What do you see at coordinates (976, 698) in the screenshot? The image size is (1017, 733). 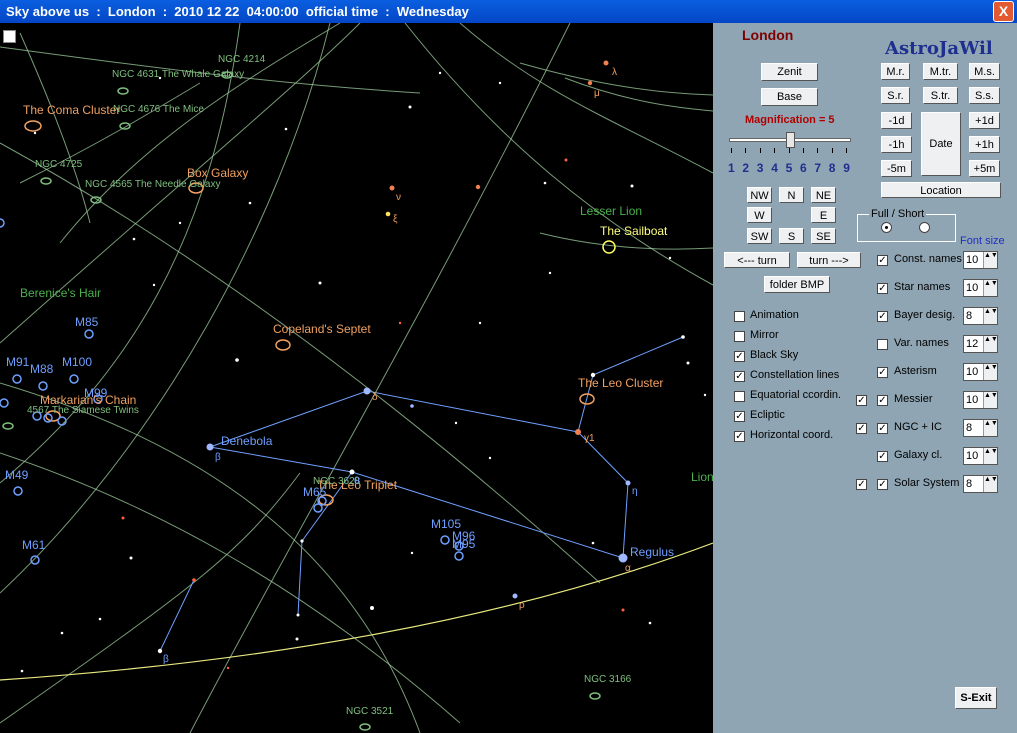 I see `exit-button: S-Exit` at bounding box center [976, 698].